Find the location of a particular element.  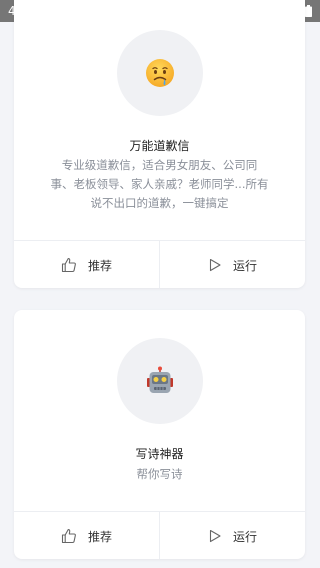

description-line: 帮你写诗 is located at coordinates (159, 474).